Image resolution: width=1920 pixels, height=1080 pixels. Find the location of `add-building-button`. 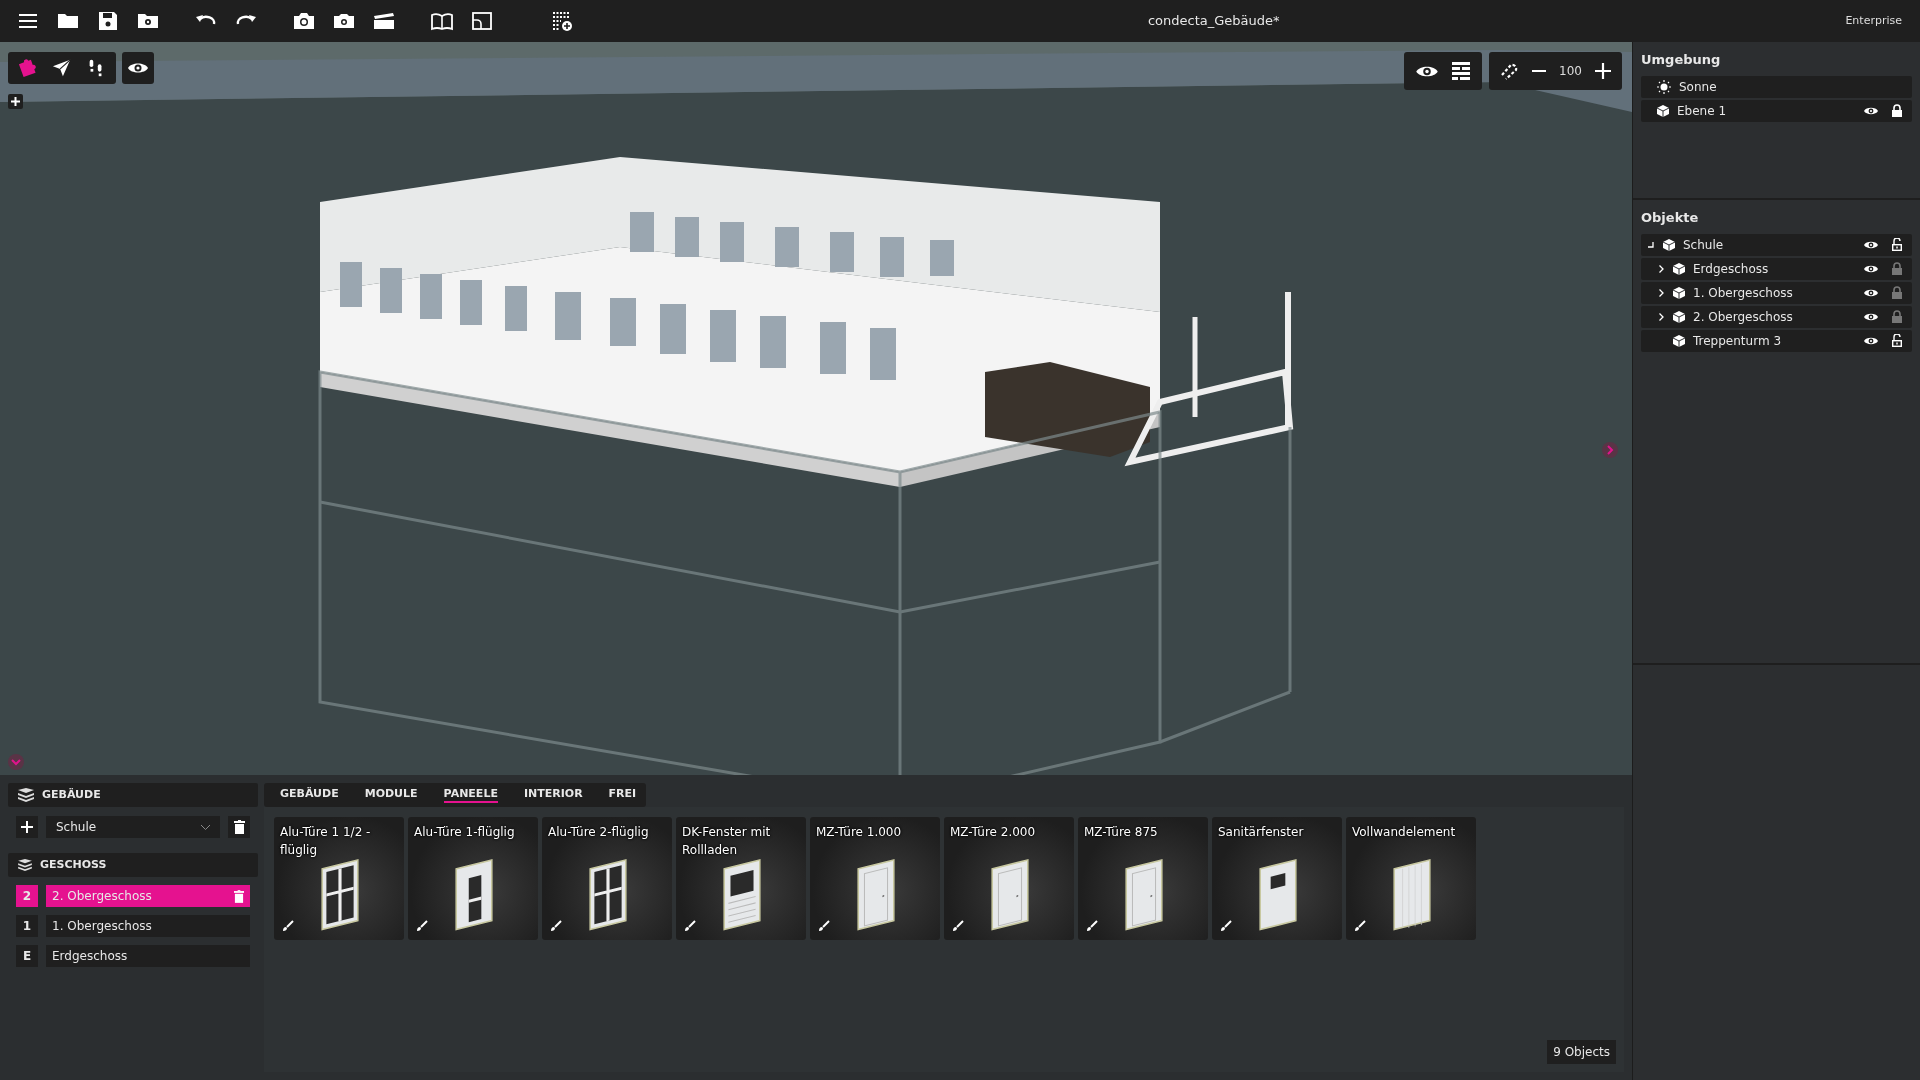

add-building-button is located at coordinates (27, 827).